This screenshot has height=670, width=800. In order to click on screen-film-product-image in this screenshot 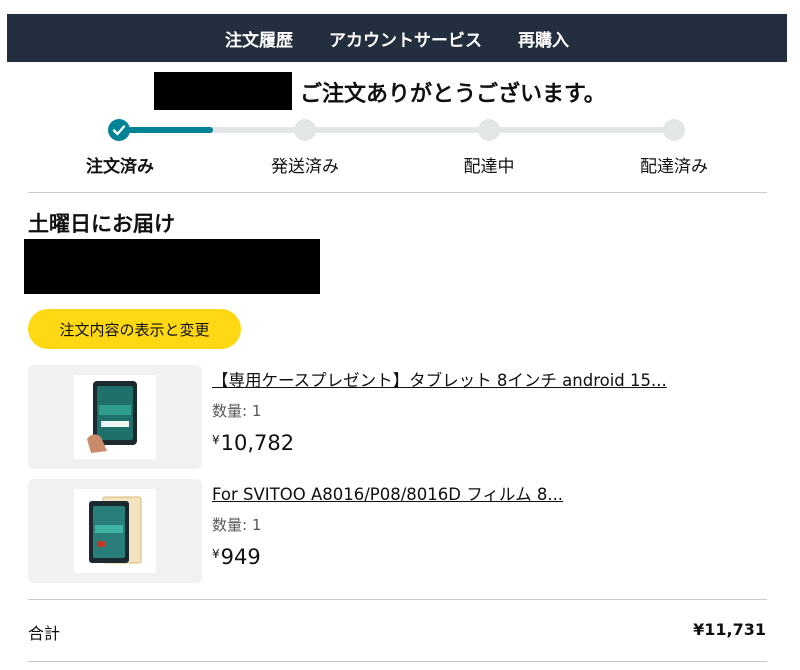, I will do `click(115, 531)`.